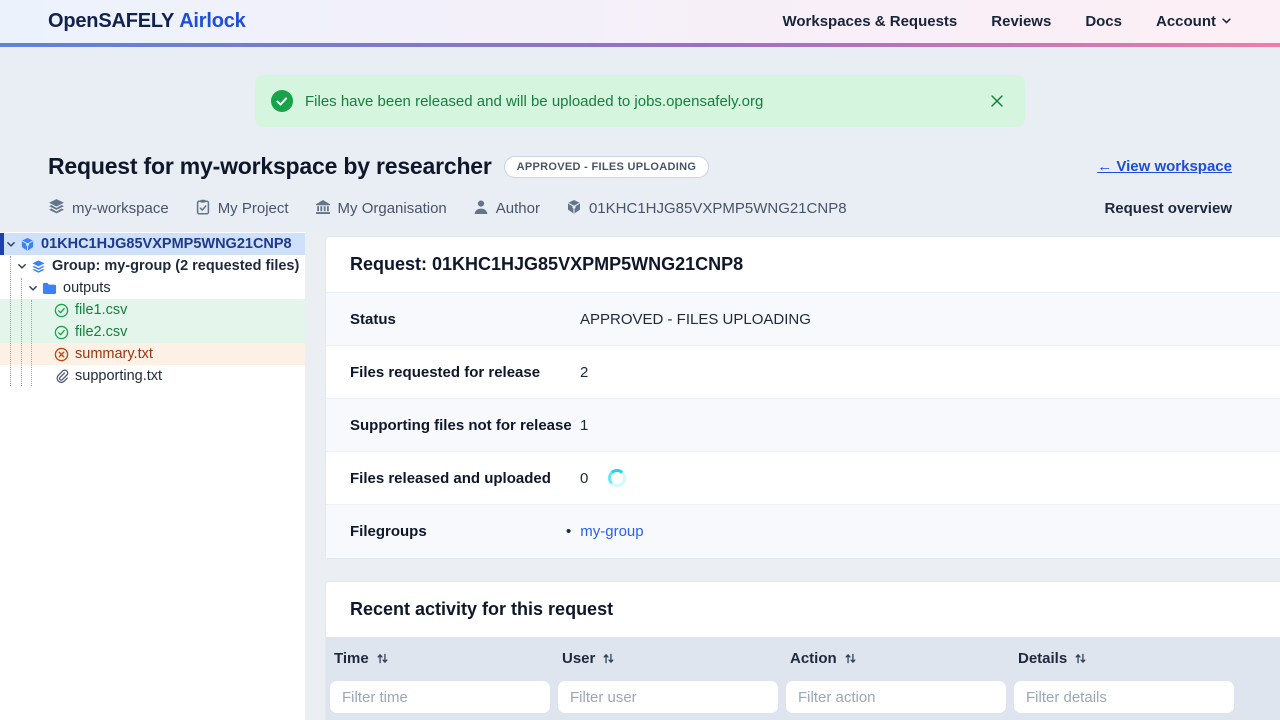  What do you see at coordinates (1124, 658) in the screenshot?
I see `column-header-details: Details` at bounding box center [1124, 658].